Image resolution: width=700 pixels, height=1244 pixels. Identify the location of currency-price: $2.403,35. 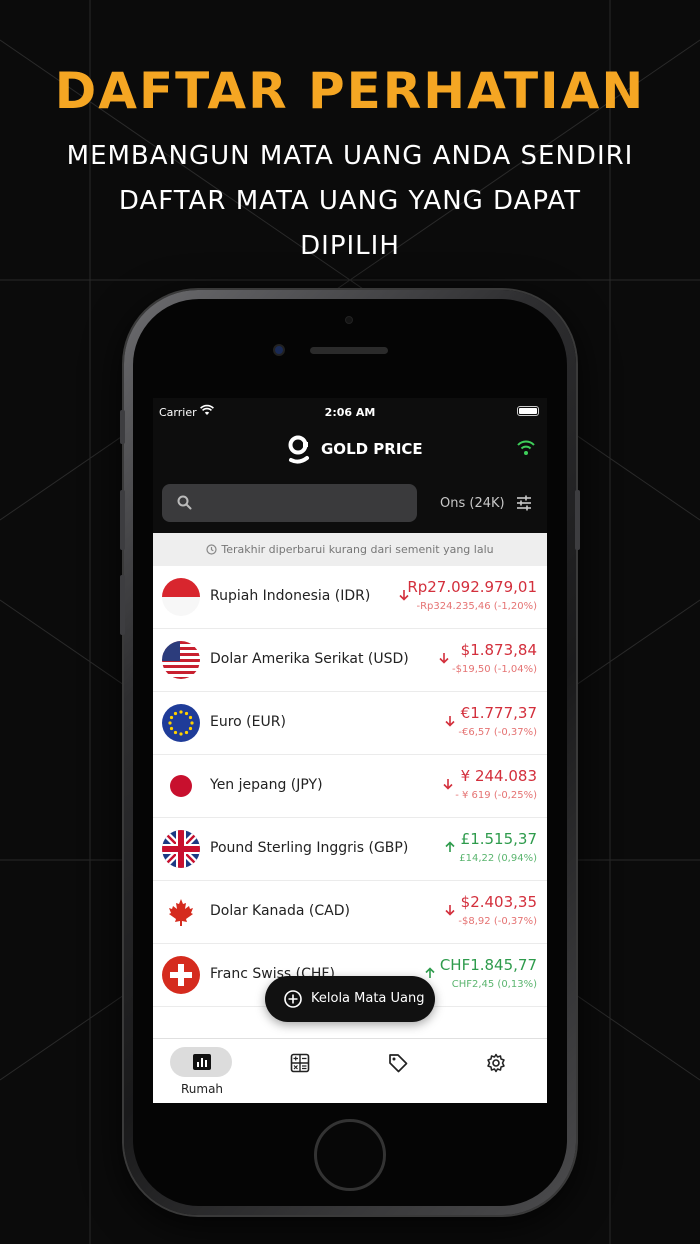
(498, 902).